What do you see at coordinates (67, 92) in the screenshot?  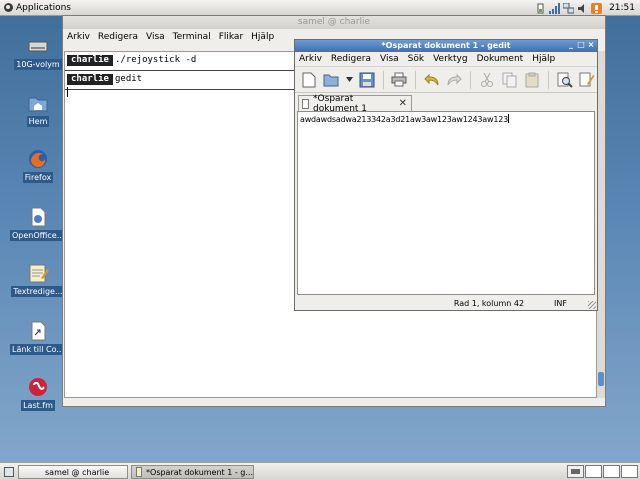 I see `terminal-cursor` at bounding box center [67, 92].